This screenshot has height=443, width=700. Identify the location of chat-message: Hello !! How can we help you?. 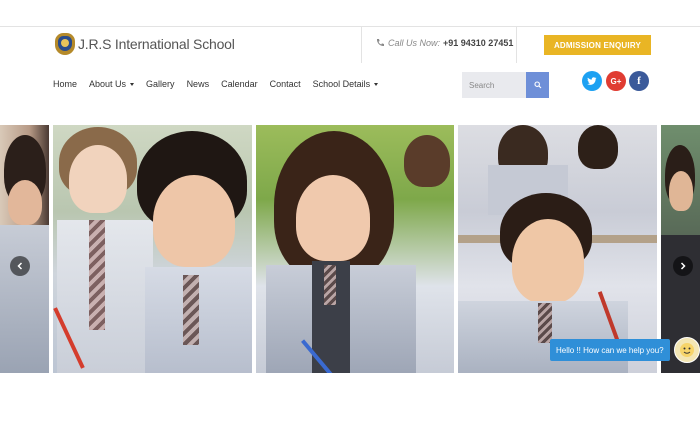
(610, 350).